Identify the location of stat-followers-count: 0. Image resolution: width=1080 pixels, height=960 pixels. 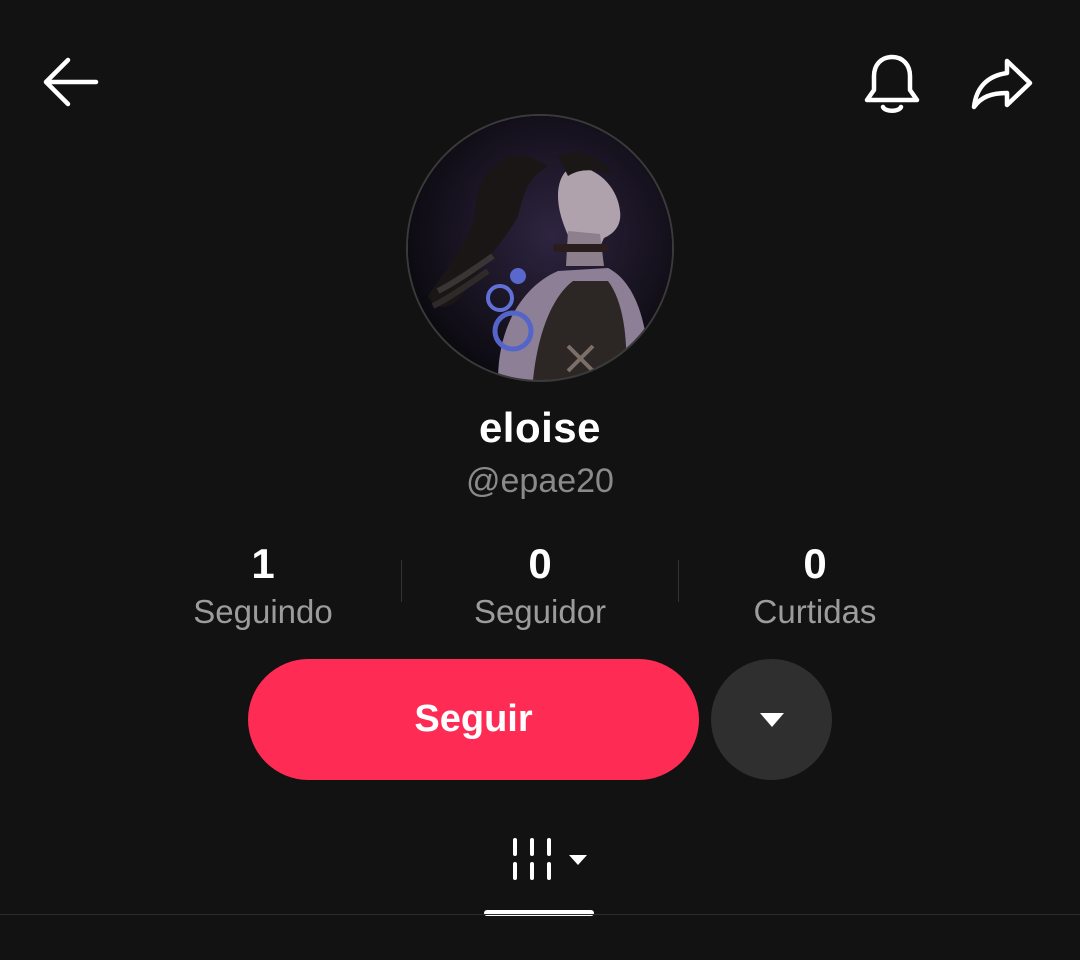
(540, 563).